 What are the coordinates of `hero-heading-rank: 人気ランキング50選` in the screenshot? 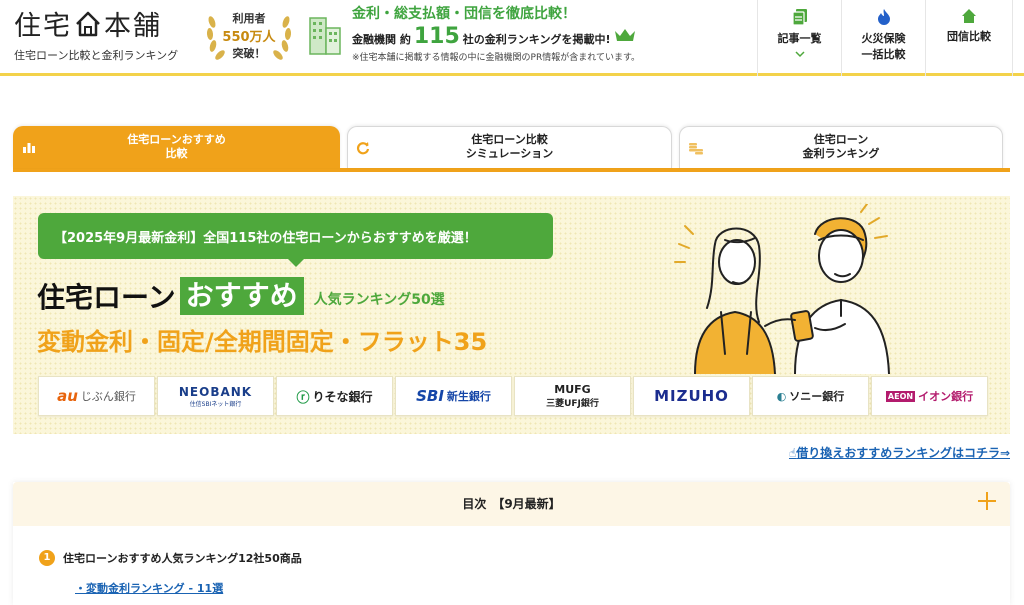 It's located at (379, 300).